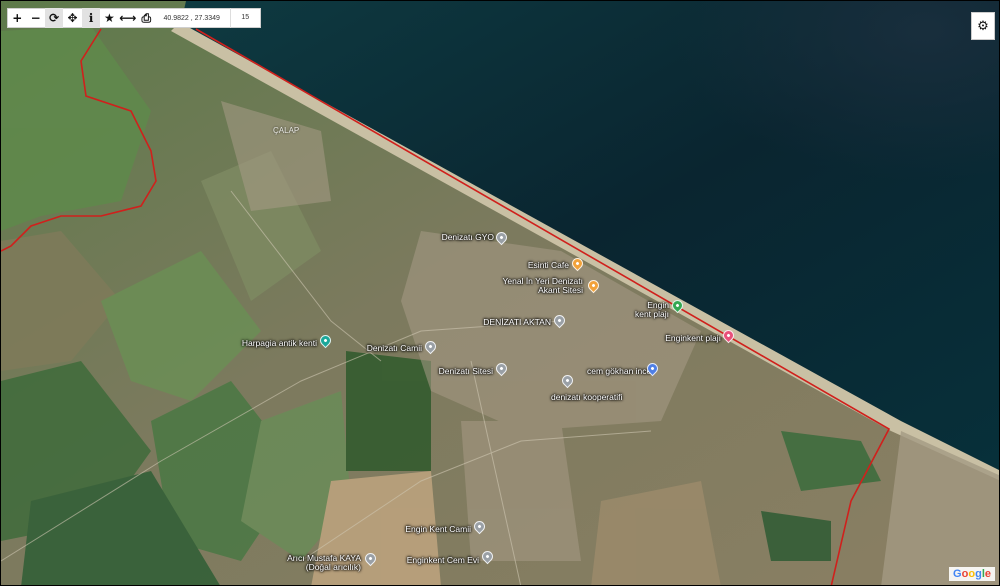 The height and width of the screenshot is (586, 1000). I want to click on place-label-enginkent-cem-evi: Enginkent Cem Evi, so click(439, 560).